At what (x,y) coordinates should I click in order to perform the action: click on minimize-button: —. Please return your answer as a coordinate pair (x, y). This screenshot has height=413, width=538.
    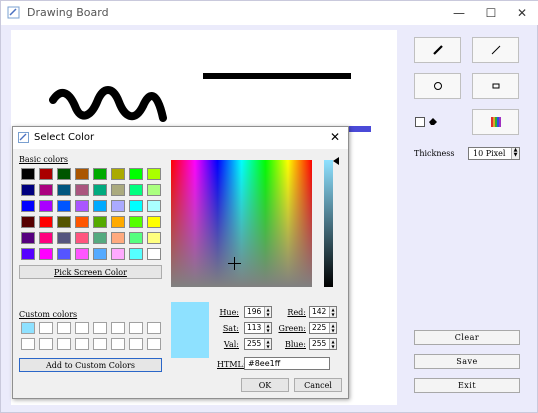
    Looking at the image, I should click on (459, 13).